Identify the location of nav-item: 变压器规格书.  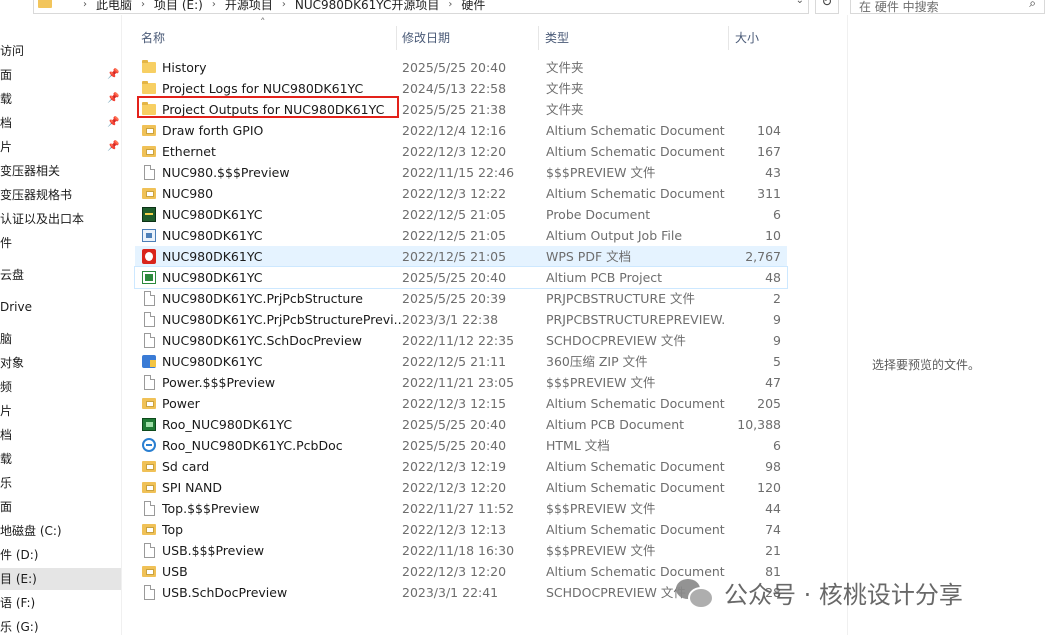
(60, 195).